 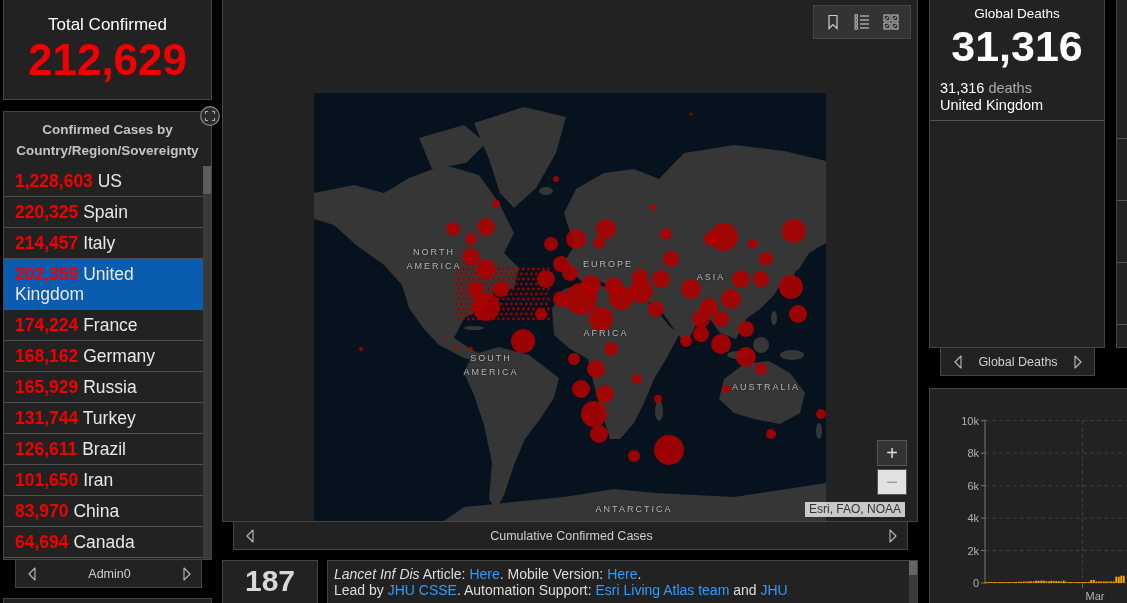 I want to click on axis-label: 6k, so click(x=973, y=485).